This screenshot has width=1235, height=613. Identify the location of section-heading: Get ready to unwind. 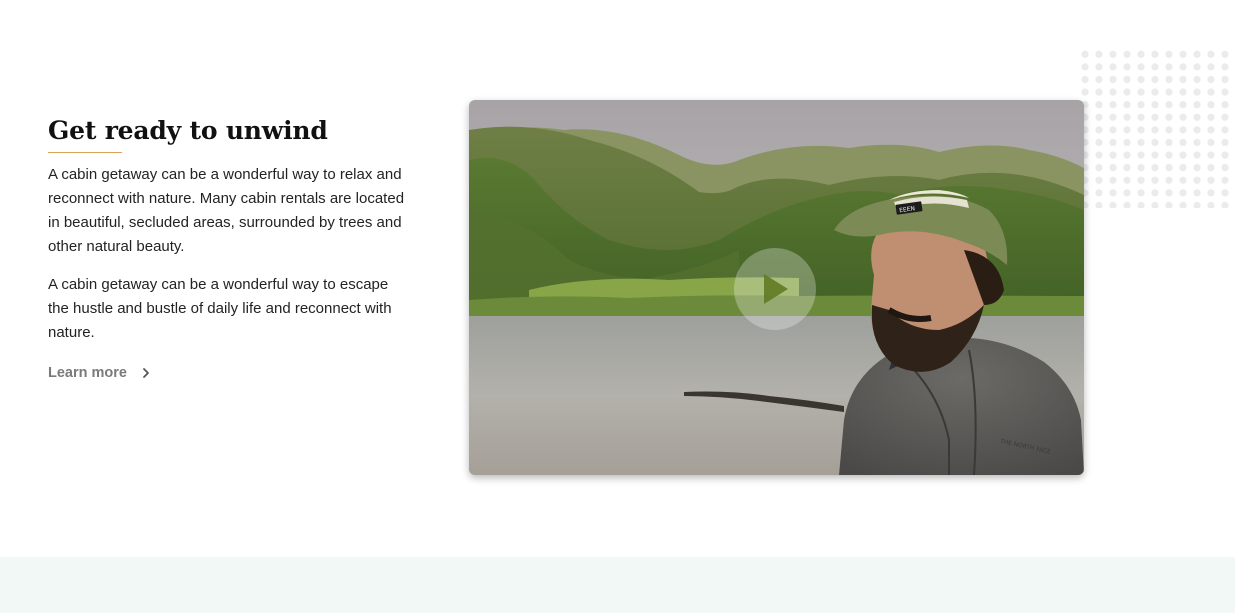
(188, 130).